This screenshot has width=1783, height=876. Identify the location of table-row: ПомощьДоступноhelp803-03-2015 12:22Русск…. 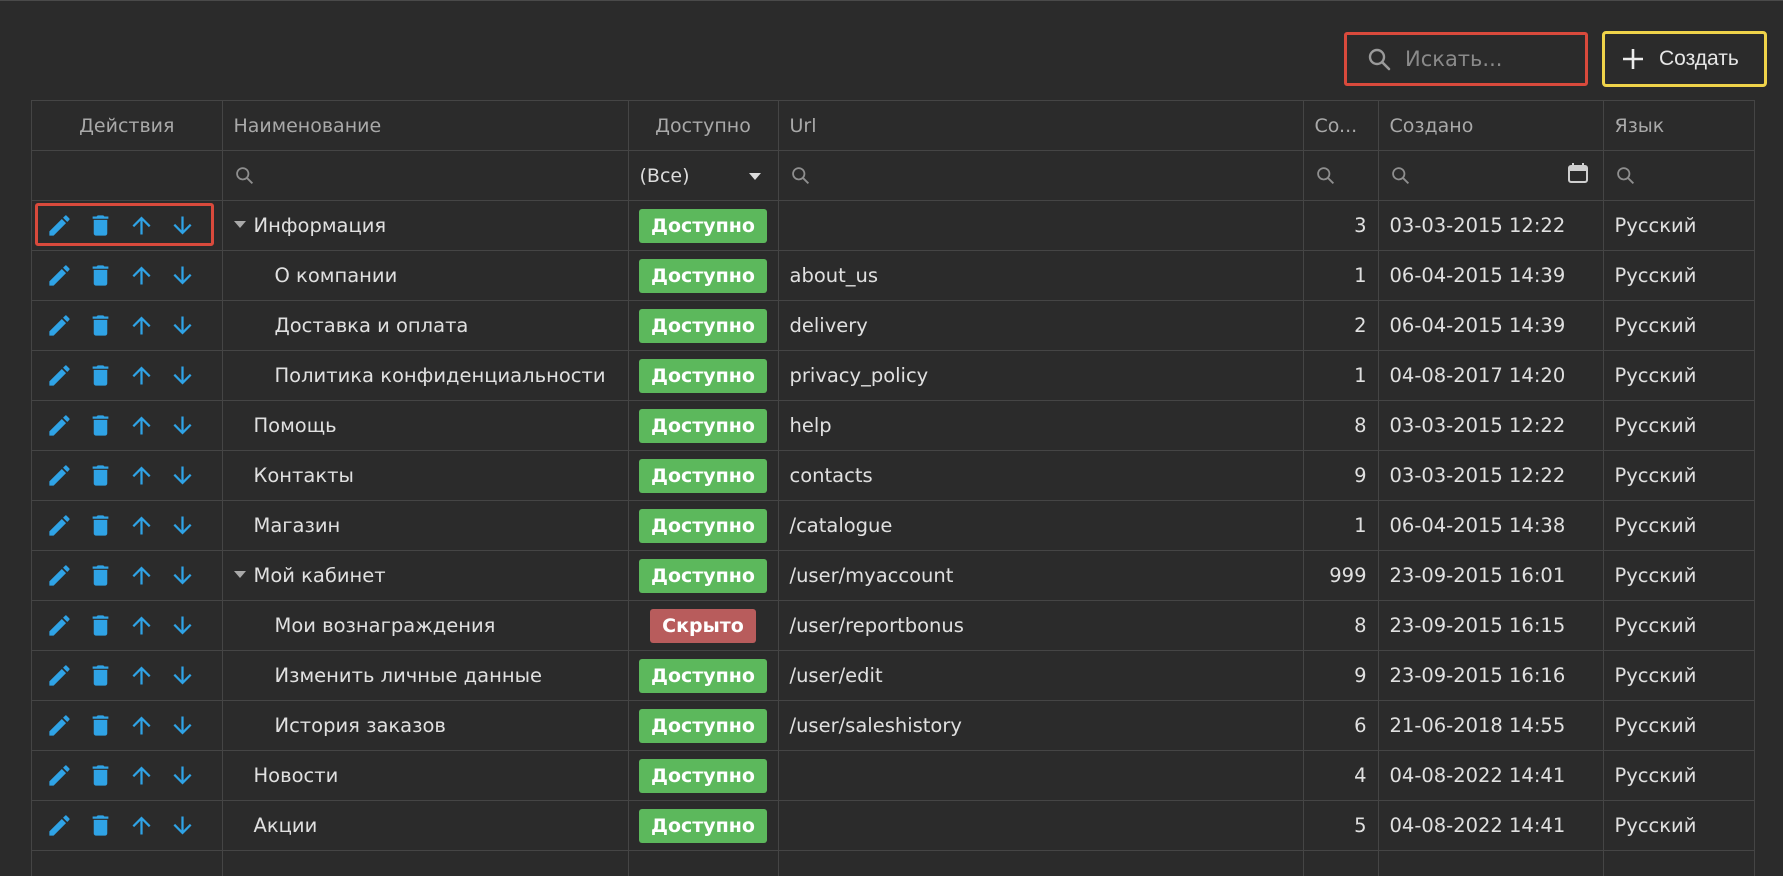
(893, 426).